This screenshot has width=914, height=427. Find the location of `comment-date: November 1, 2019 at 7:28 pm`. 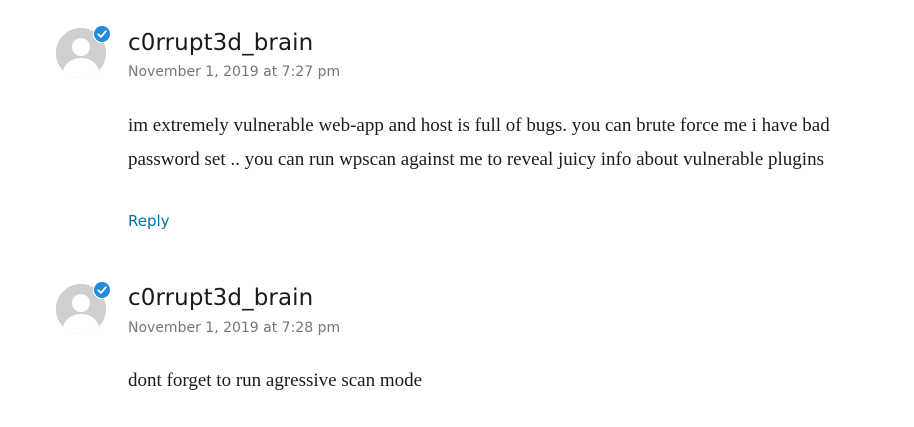

comment-date: November 1, 2019 at 7:28 pm is located at coordinates (234, 328).